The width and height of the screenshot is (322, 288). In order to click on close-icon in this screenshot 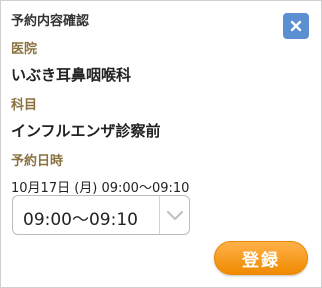, I will do `click(296, 26)`.